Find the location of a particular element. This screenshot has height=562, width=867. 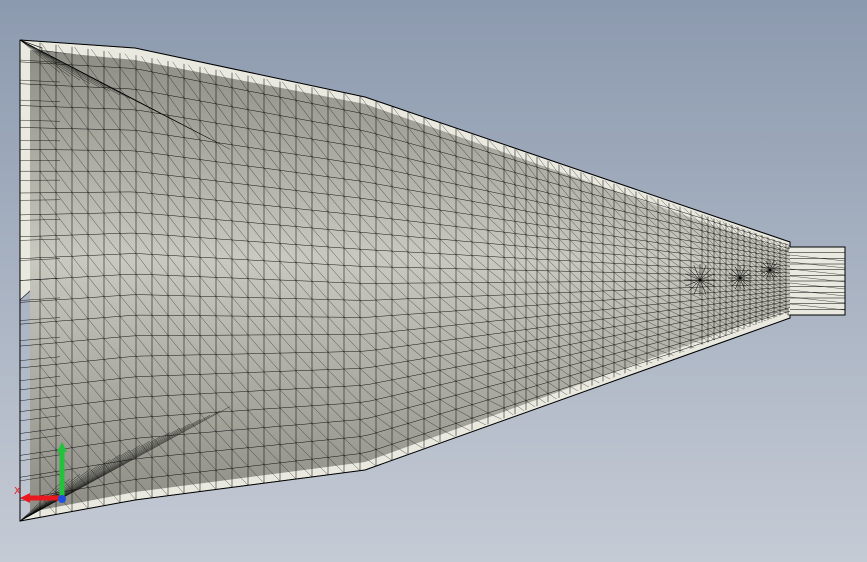

x-axis-label: X is located at coordinates (17, 491).